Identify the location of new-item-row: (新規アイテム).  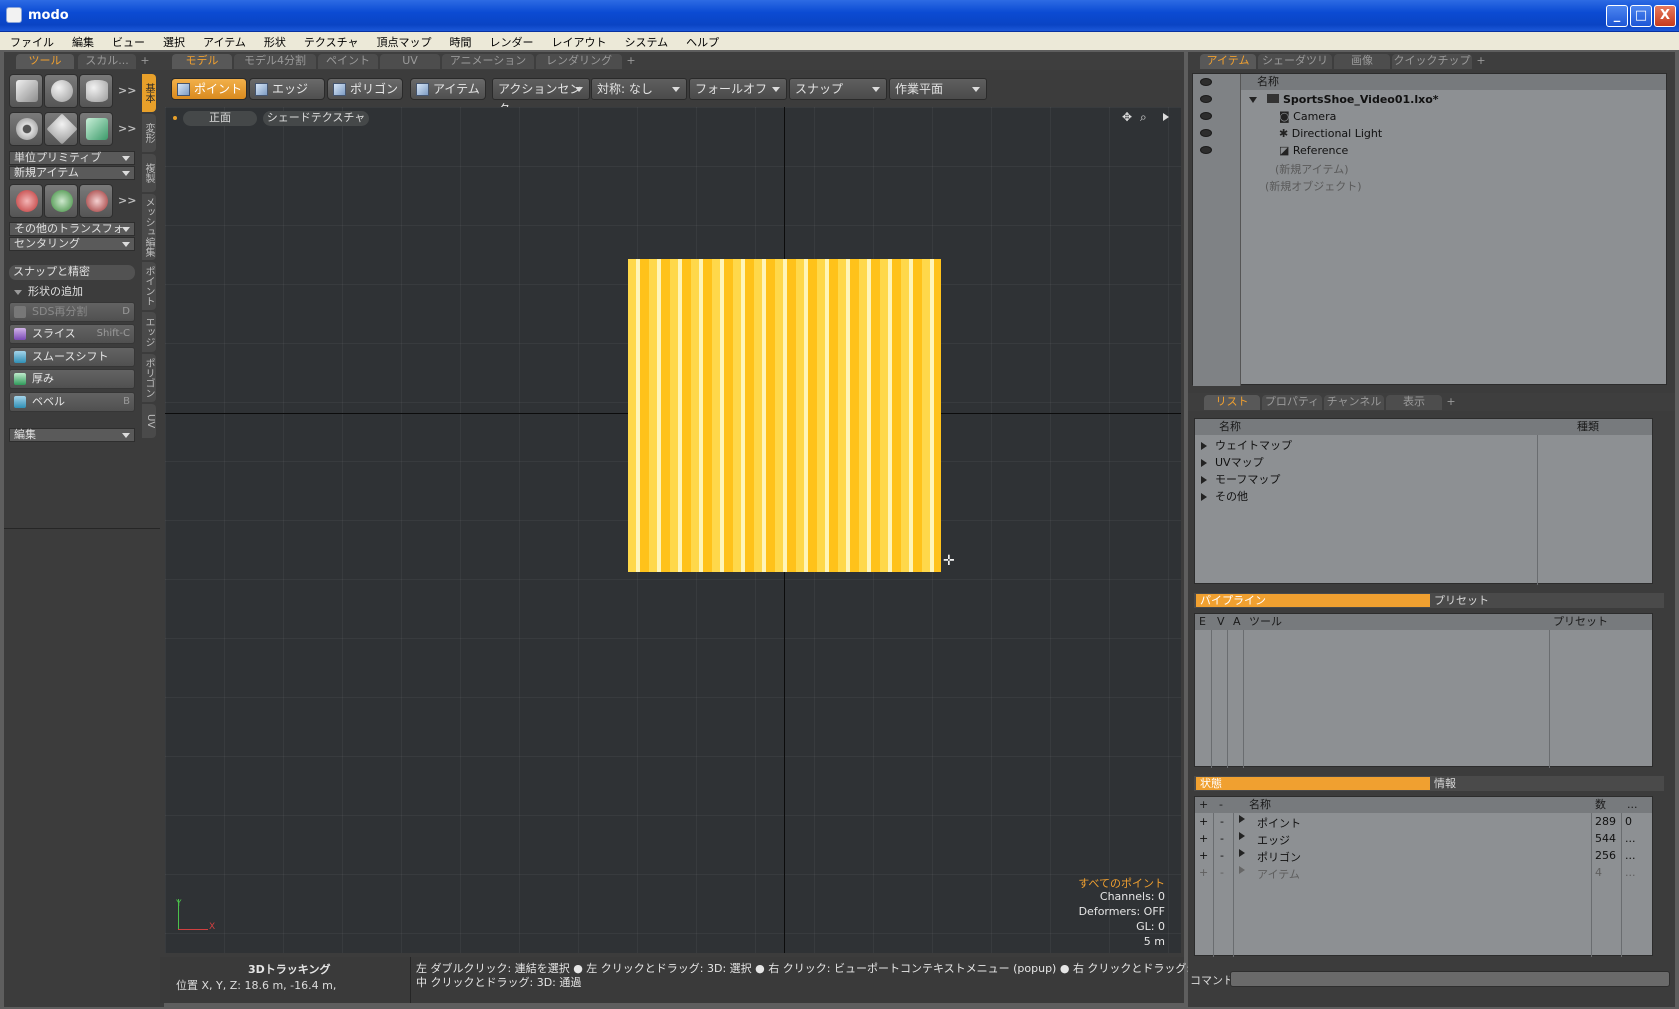
(1311, 169).